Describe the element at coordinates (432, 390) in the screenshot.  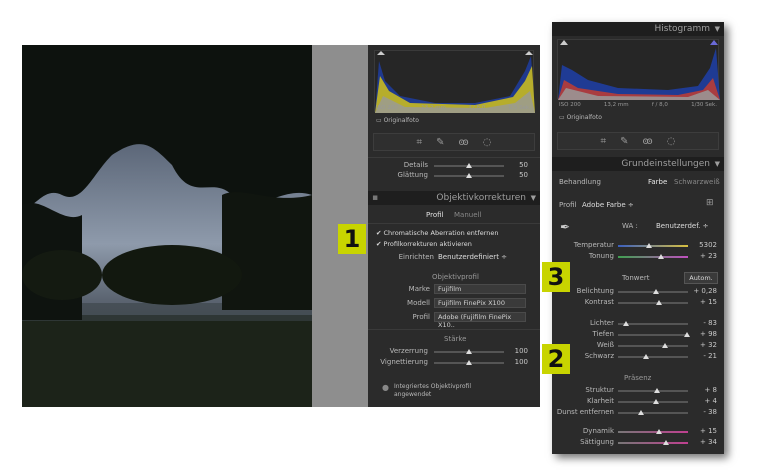
I see `profile-info: Integriertes Objektivprofil angewendet` at that location.